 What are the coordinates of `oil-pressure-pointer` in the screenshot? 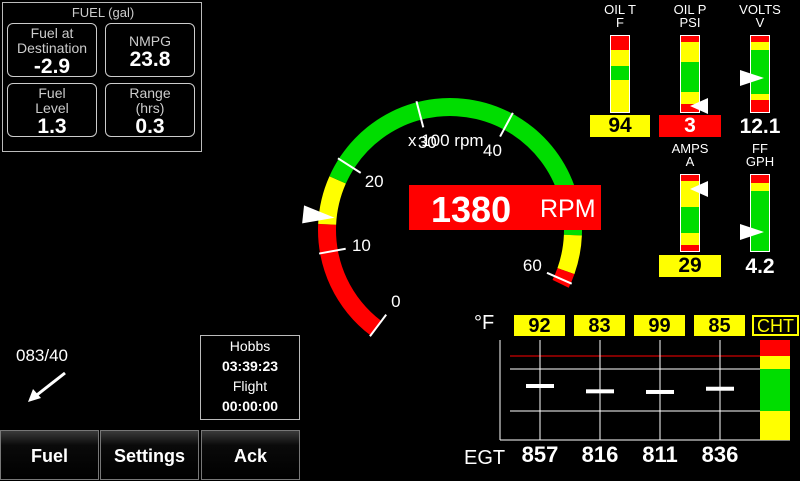 It's located at (699, 106).